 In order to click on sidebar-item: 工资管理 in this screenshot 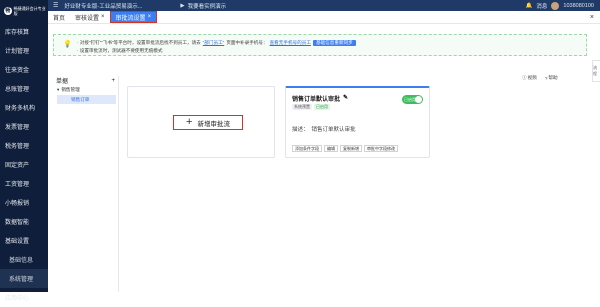, I will do `click(24, 183)`.